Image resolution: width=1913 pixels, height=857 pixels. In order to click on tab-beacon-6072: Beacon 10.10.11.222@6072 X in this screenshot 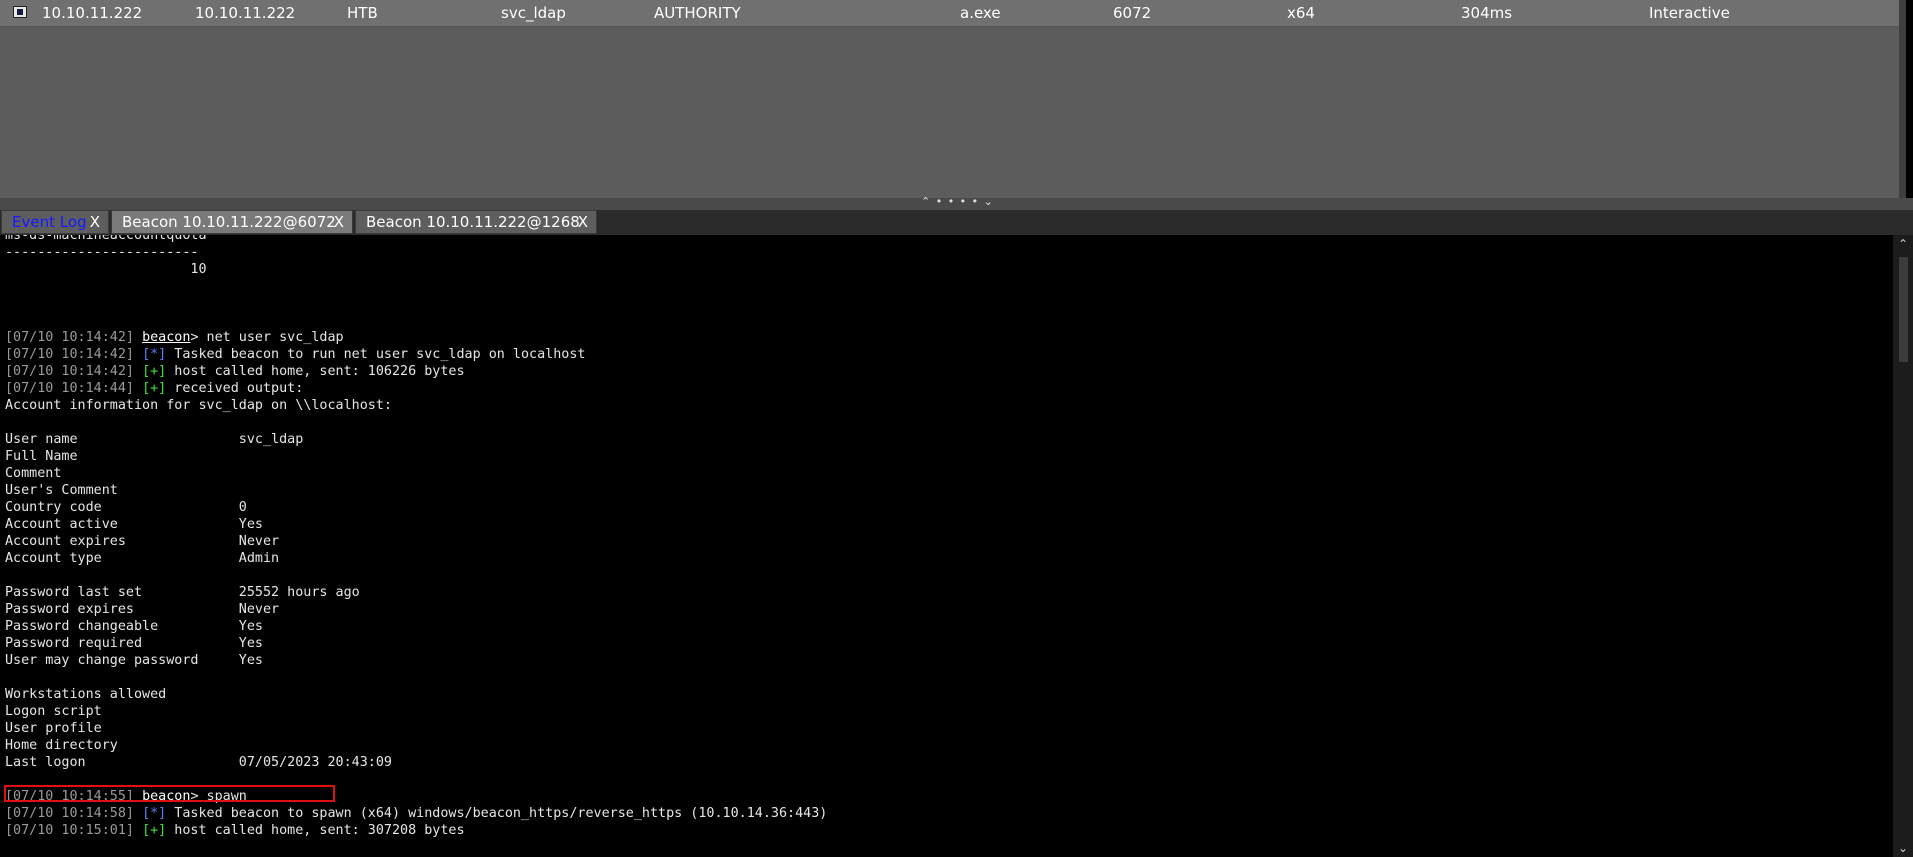, I will do `click(232, 222)`.